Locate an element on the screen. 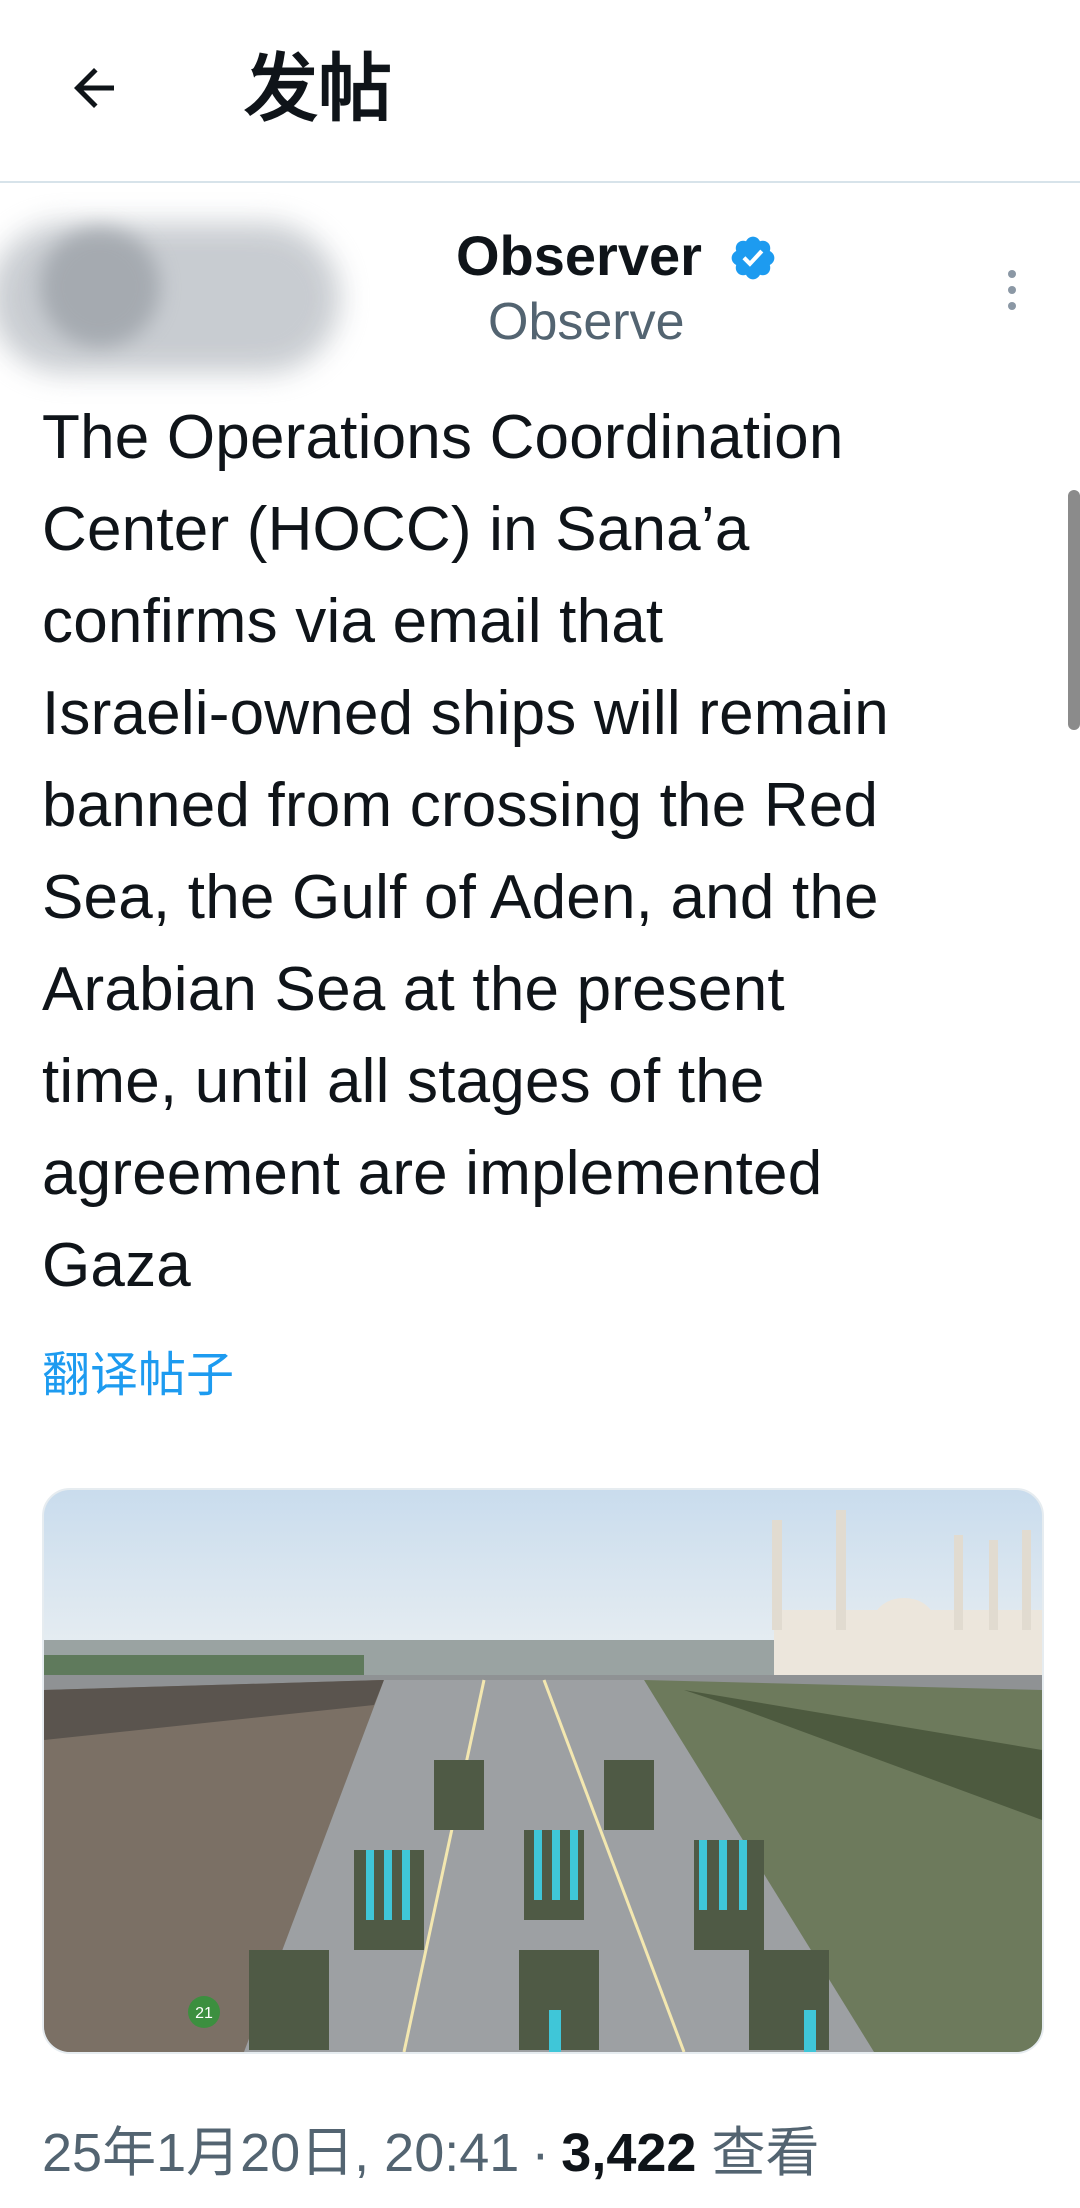 The height and width of the screenshot is (2208, 1080). header-divider is located at coordinates (540, 182).